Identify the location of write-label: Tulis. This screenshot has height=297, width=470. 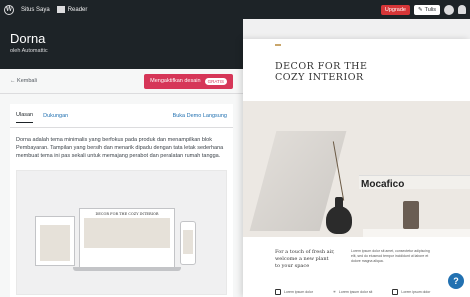
(430, 9).